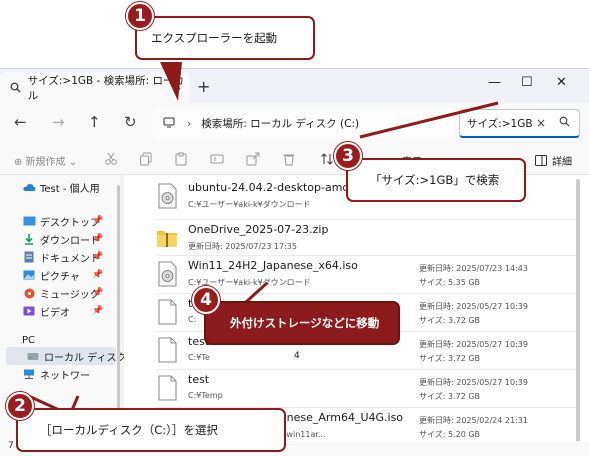 This screenshot has width=589, height=456. Describe the element at coordinates (70, 241) in the screenshot. I see `nav-item-label: ダウンロード` at that location.